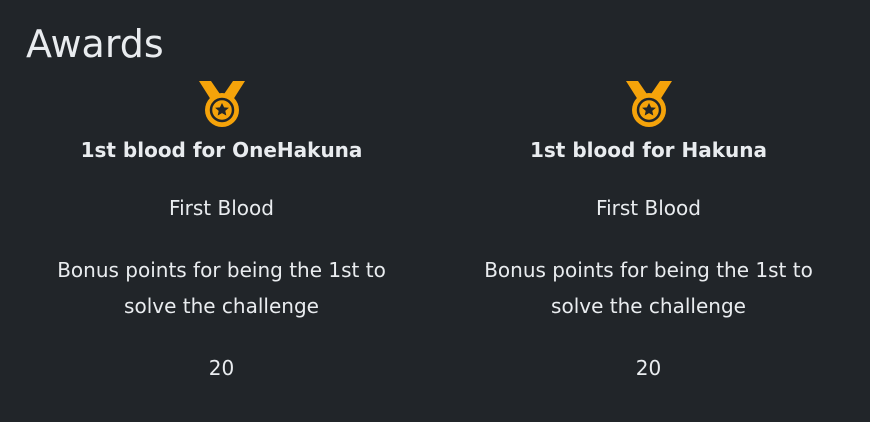 Image resolution: width=870 pixels, height=422 pixels. I want to click on award-name: 1st blood for OneHakuna, so click(221, 150).